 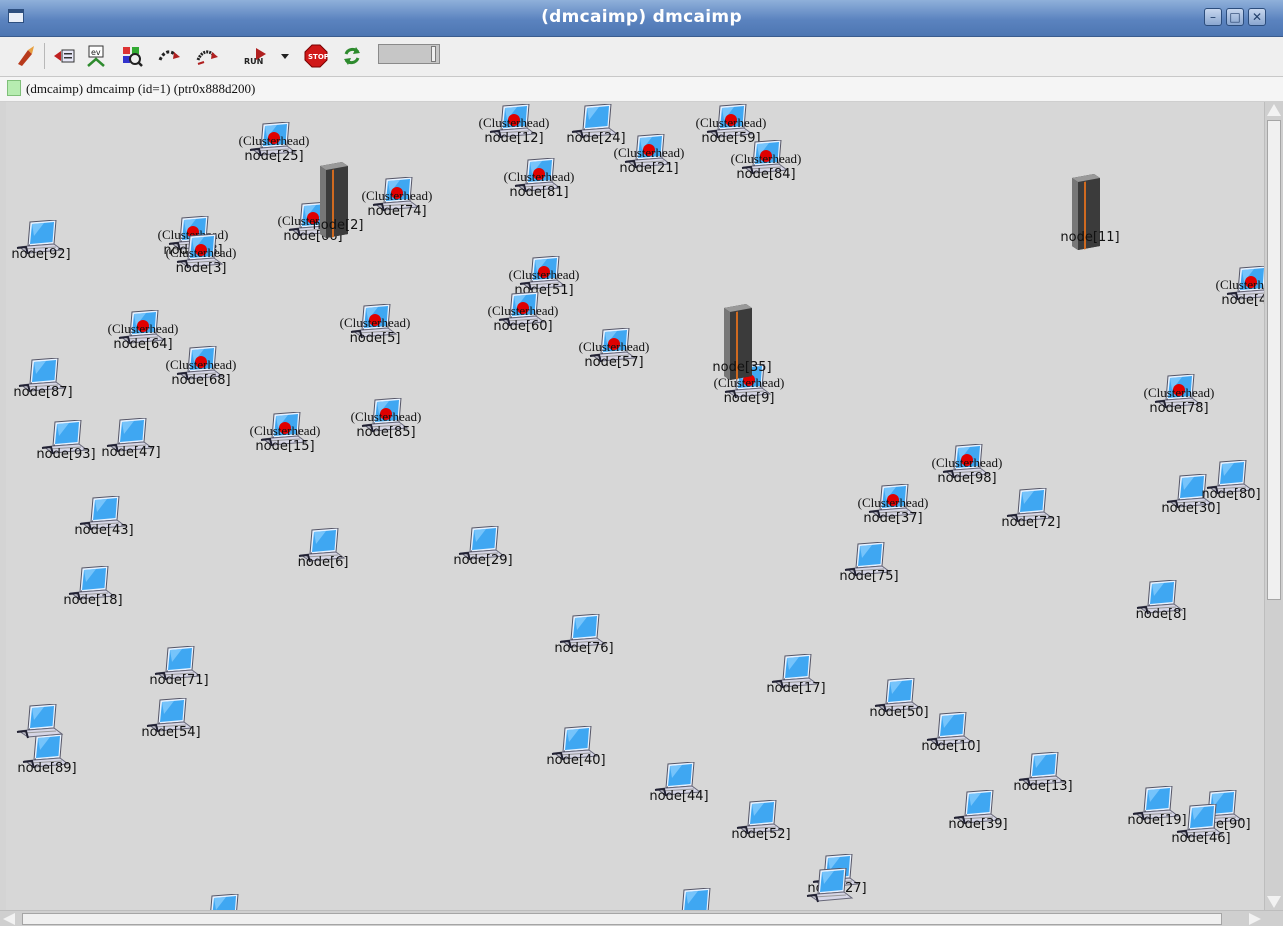 I want to click on svg-text: ev, so click(x=96, y=52).